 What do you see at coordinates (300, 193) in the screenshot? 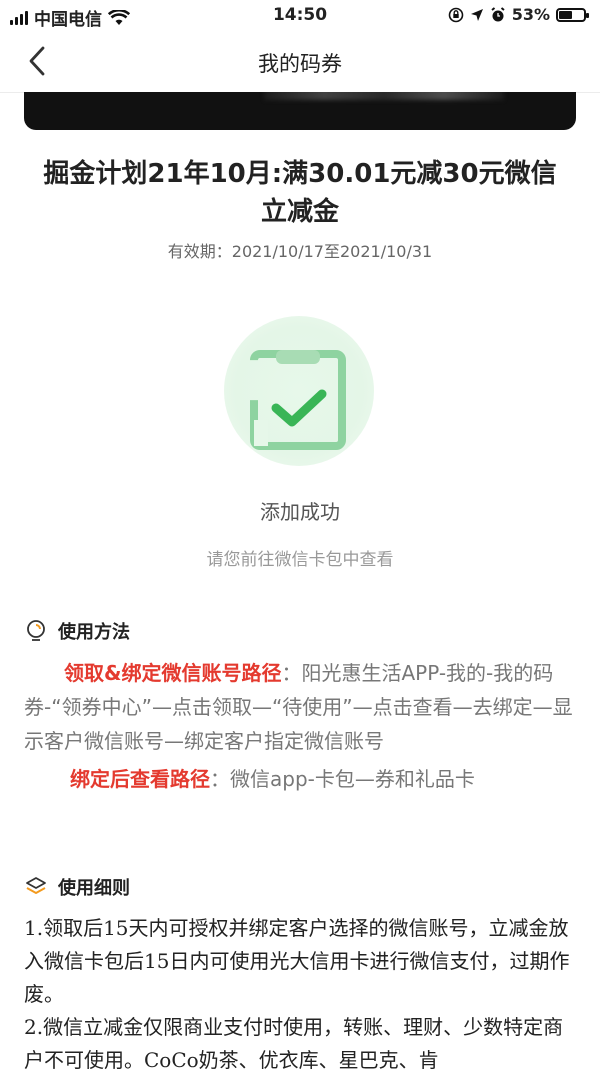
I see `coupon-title: 掘金计划21年10月:满30.01元减30元微信立减金` at bounding box center [300, 193].